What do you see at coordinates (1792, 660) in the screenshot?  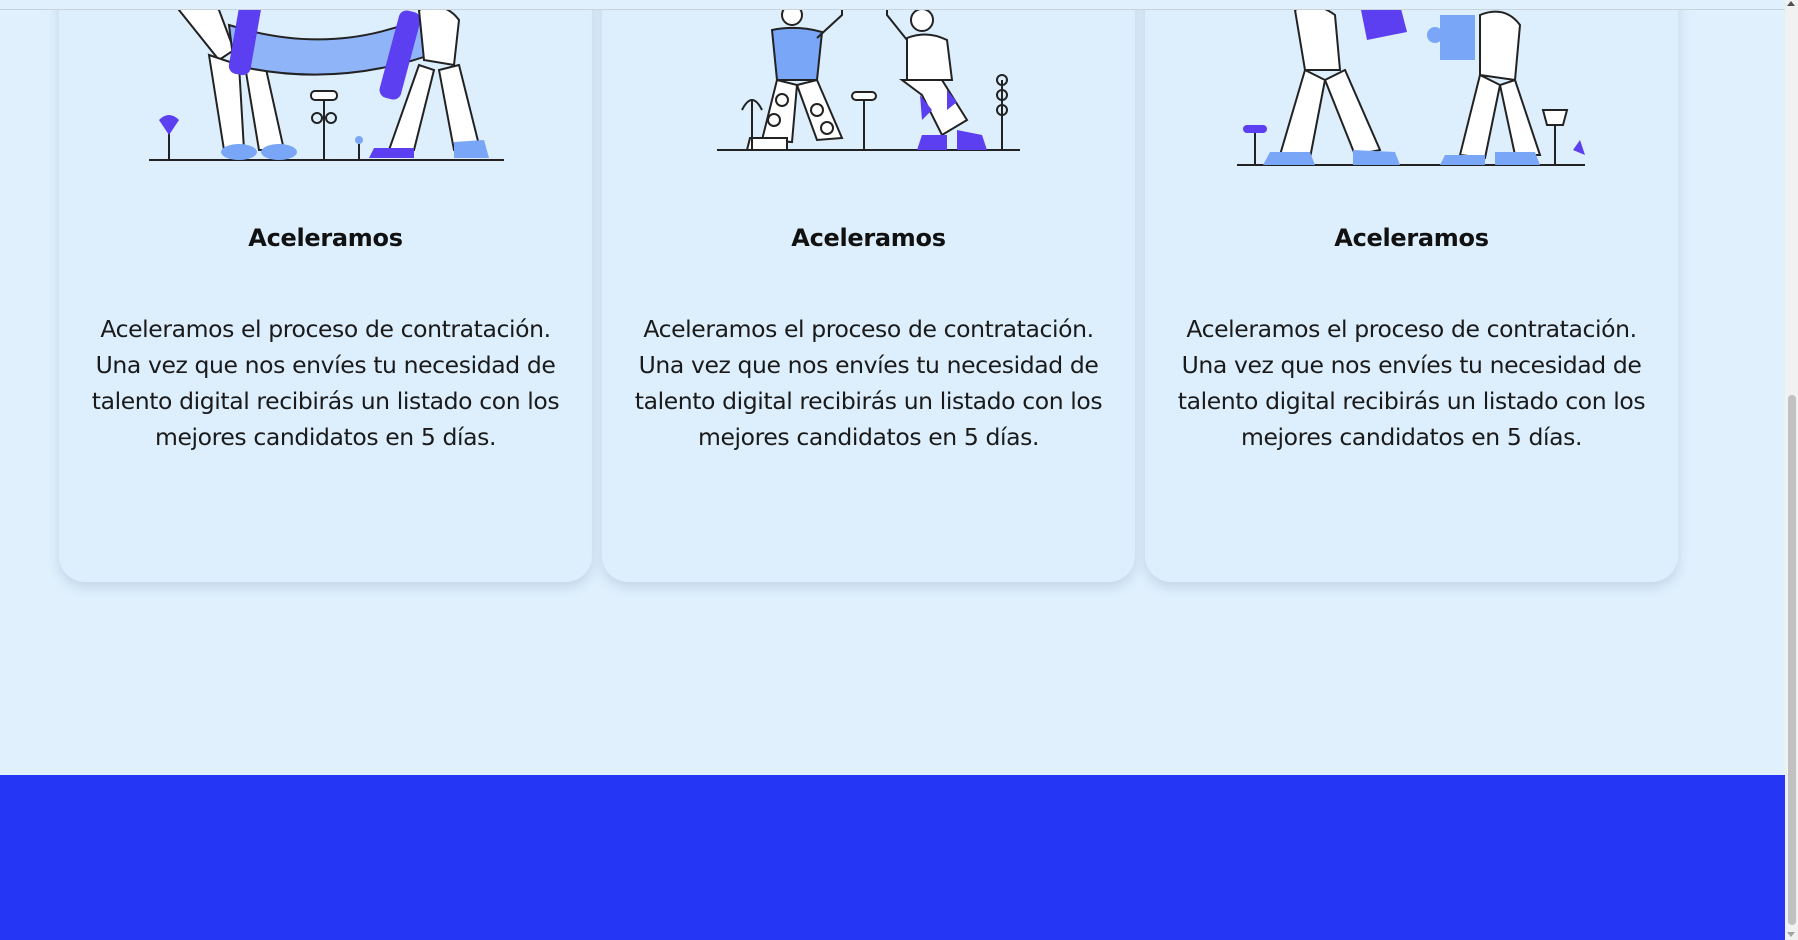 I see `scrollbar-thumb` at bounding box center [1792, 660].